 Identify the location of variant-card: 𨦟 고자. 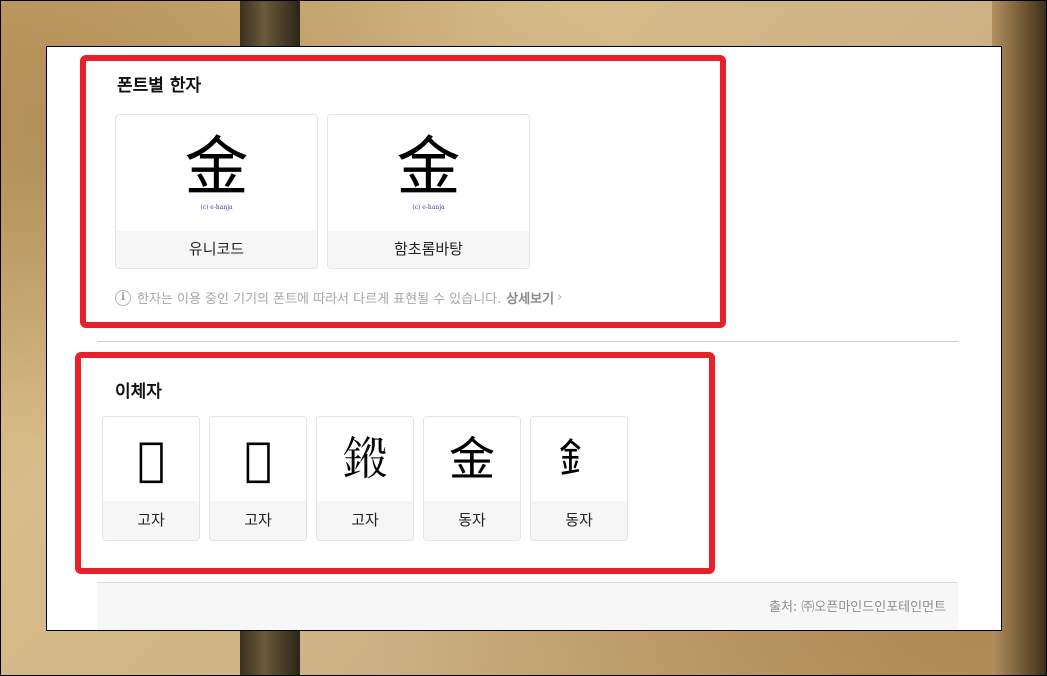
(258, 478).